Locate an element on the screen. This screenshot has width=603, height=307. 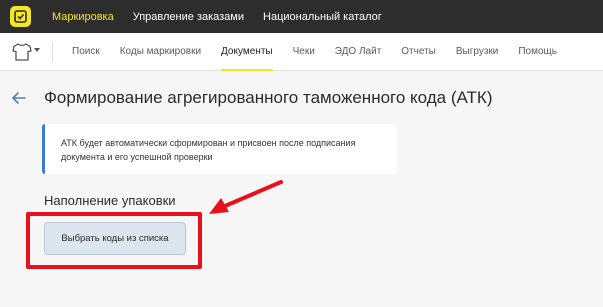
info-line-2: документа и его успешной проверки is located at coordinates (137, 157).